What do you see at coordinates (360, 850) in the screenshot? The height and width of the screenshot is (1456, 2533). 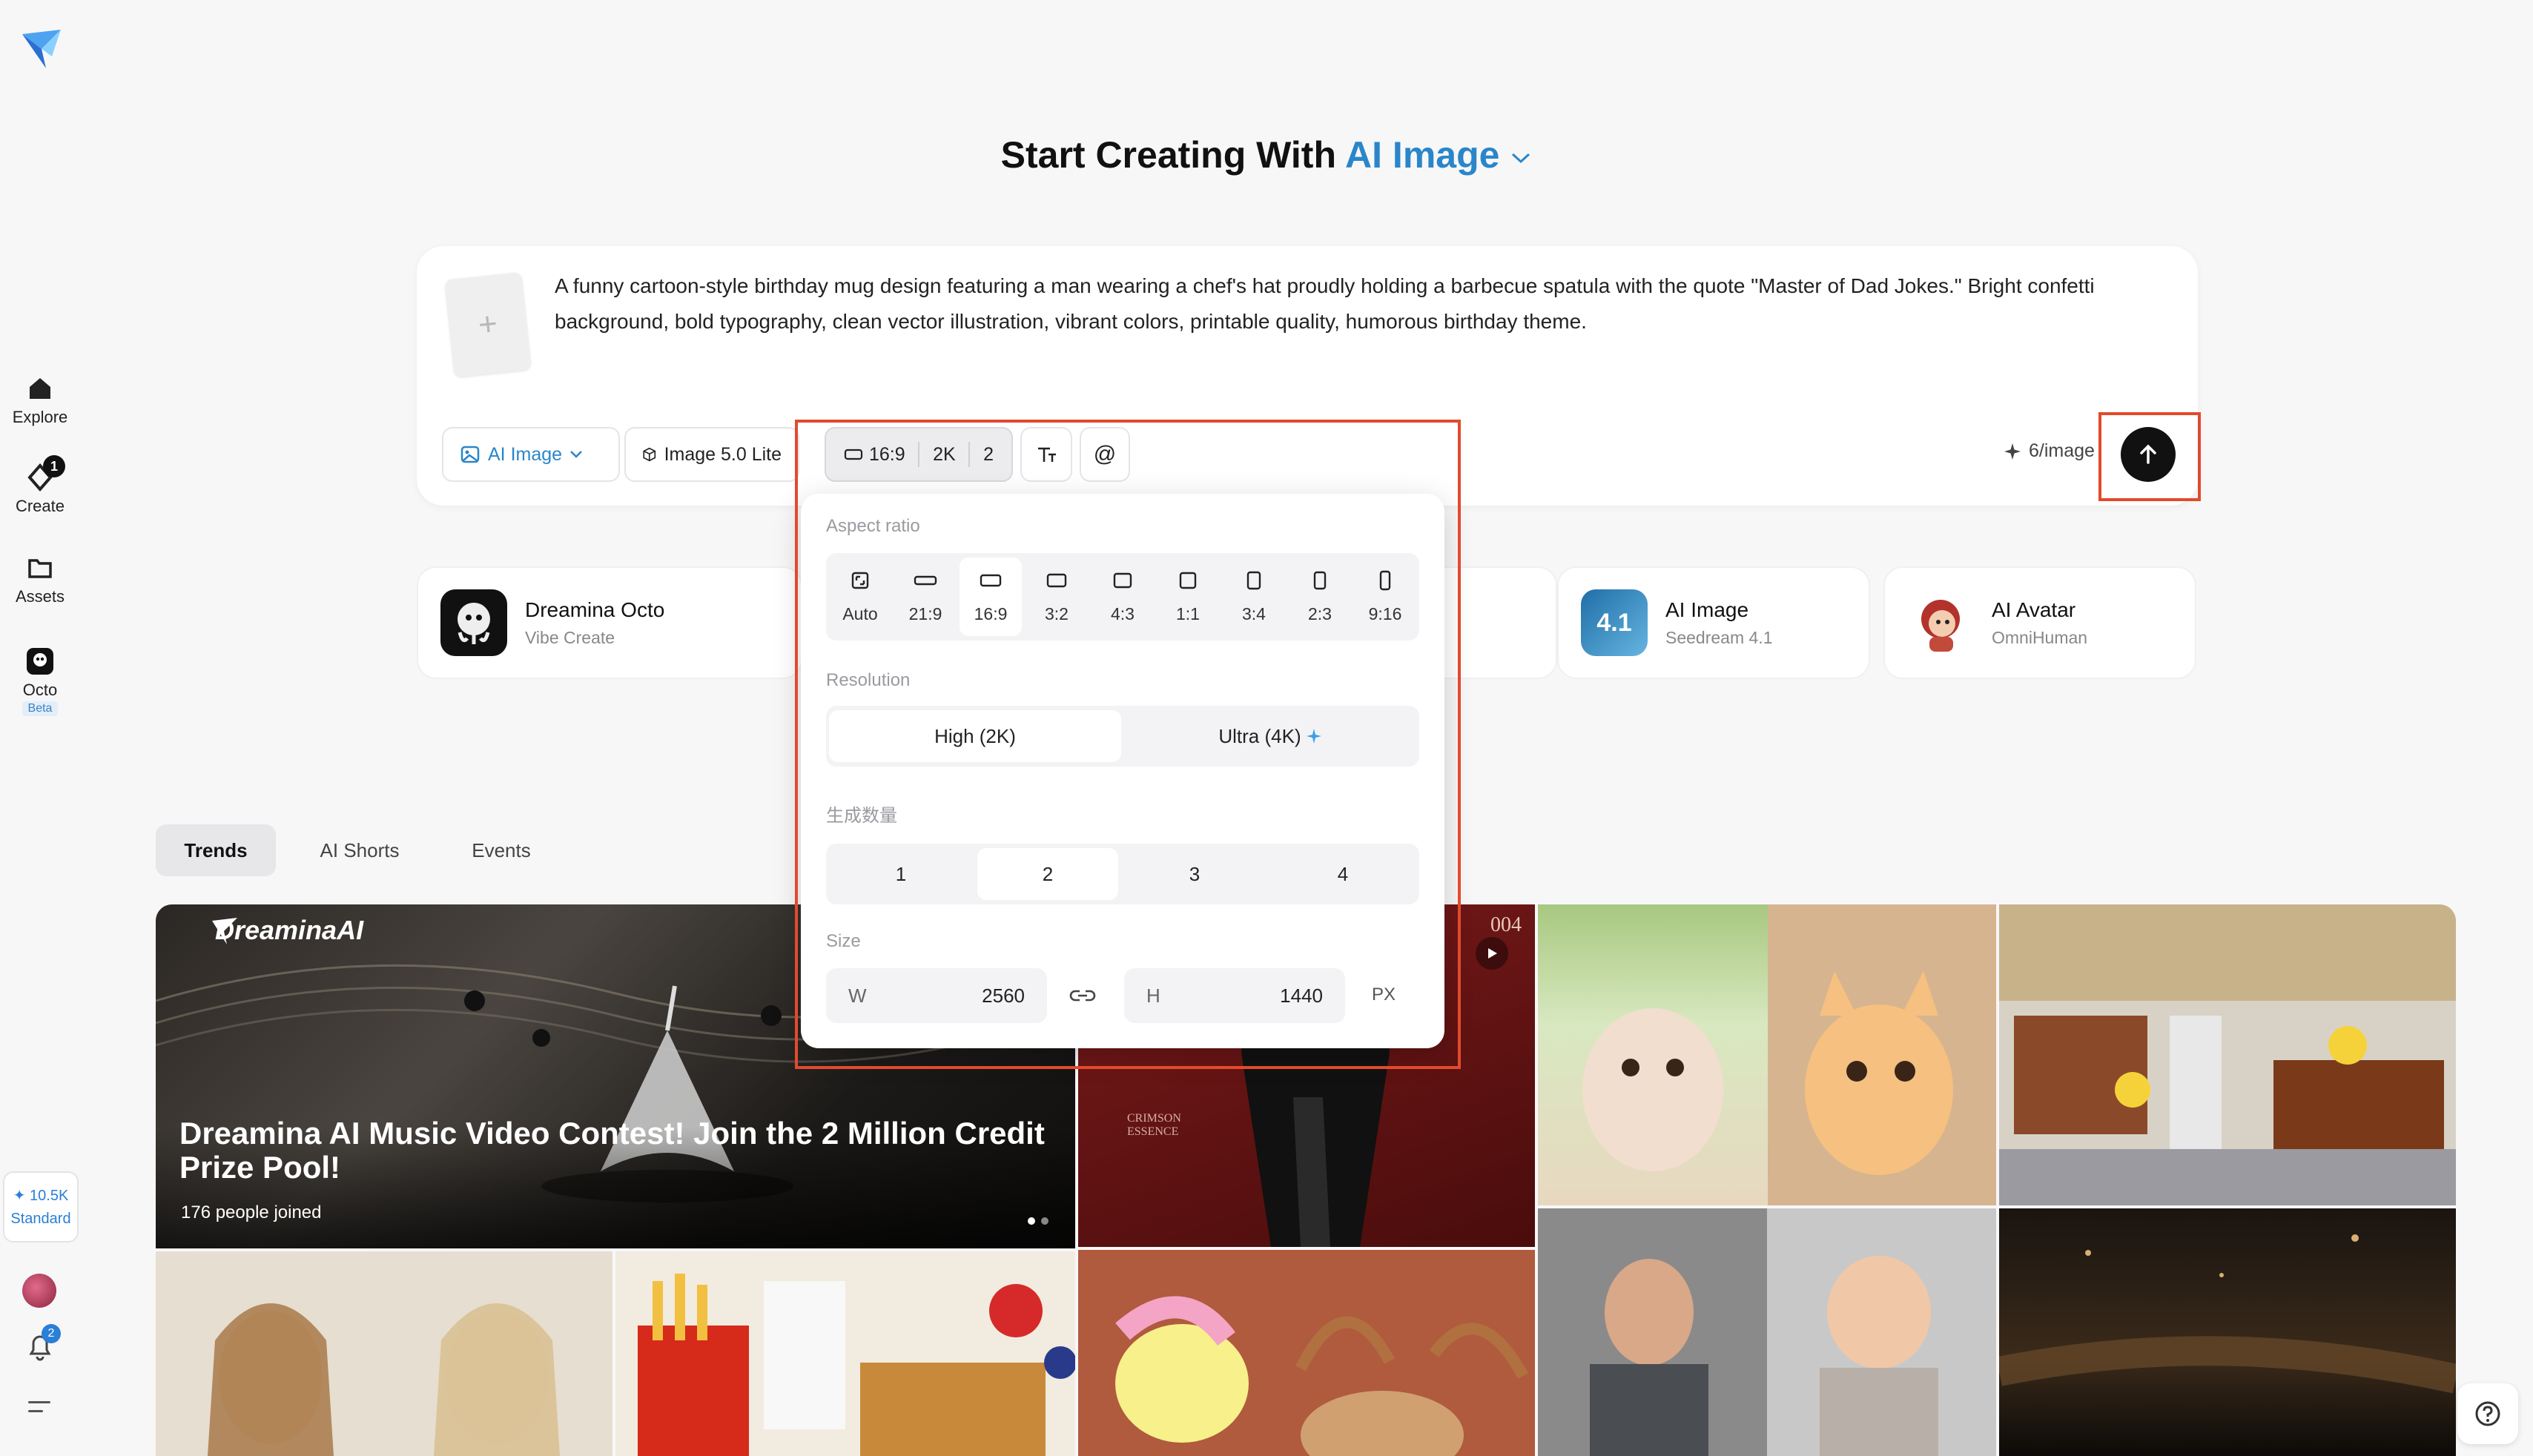 I see `tab-ai-shorts: AI Shorts` at bounding box center [360, 850].